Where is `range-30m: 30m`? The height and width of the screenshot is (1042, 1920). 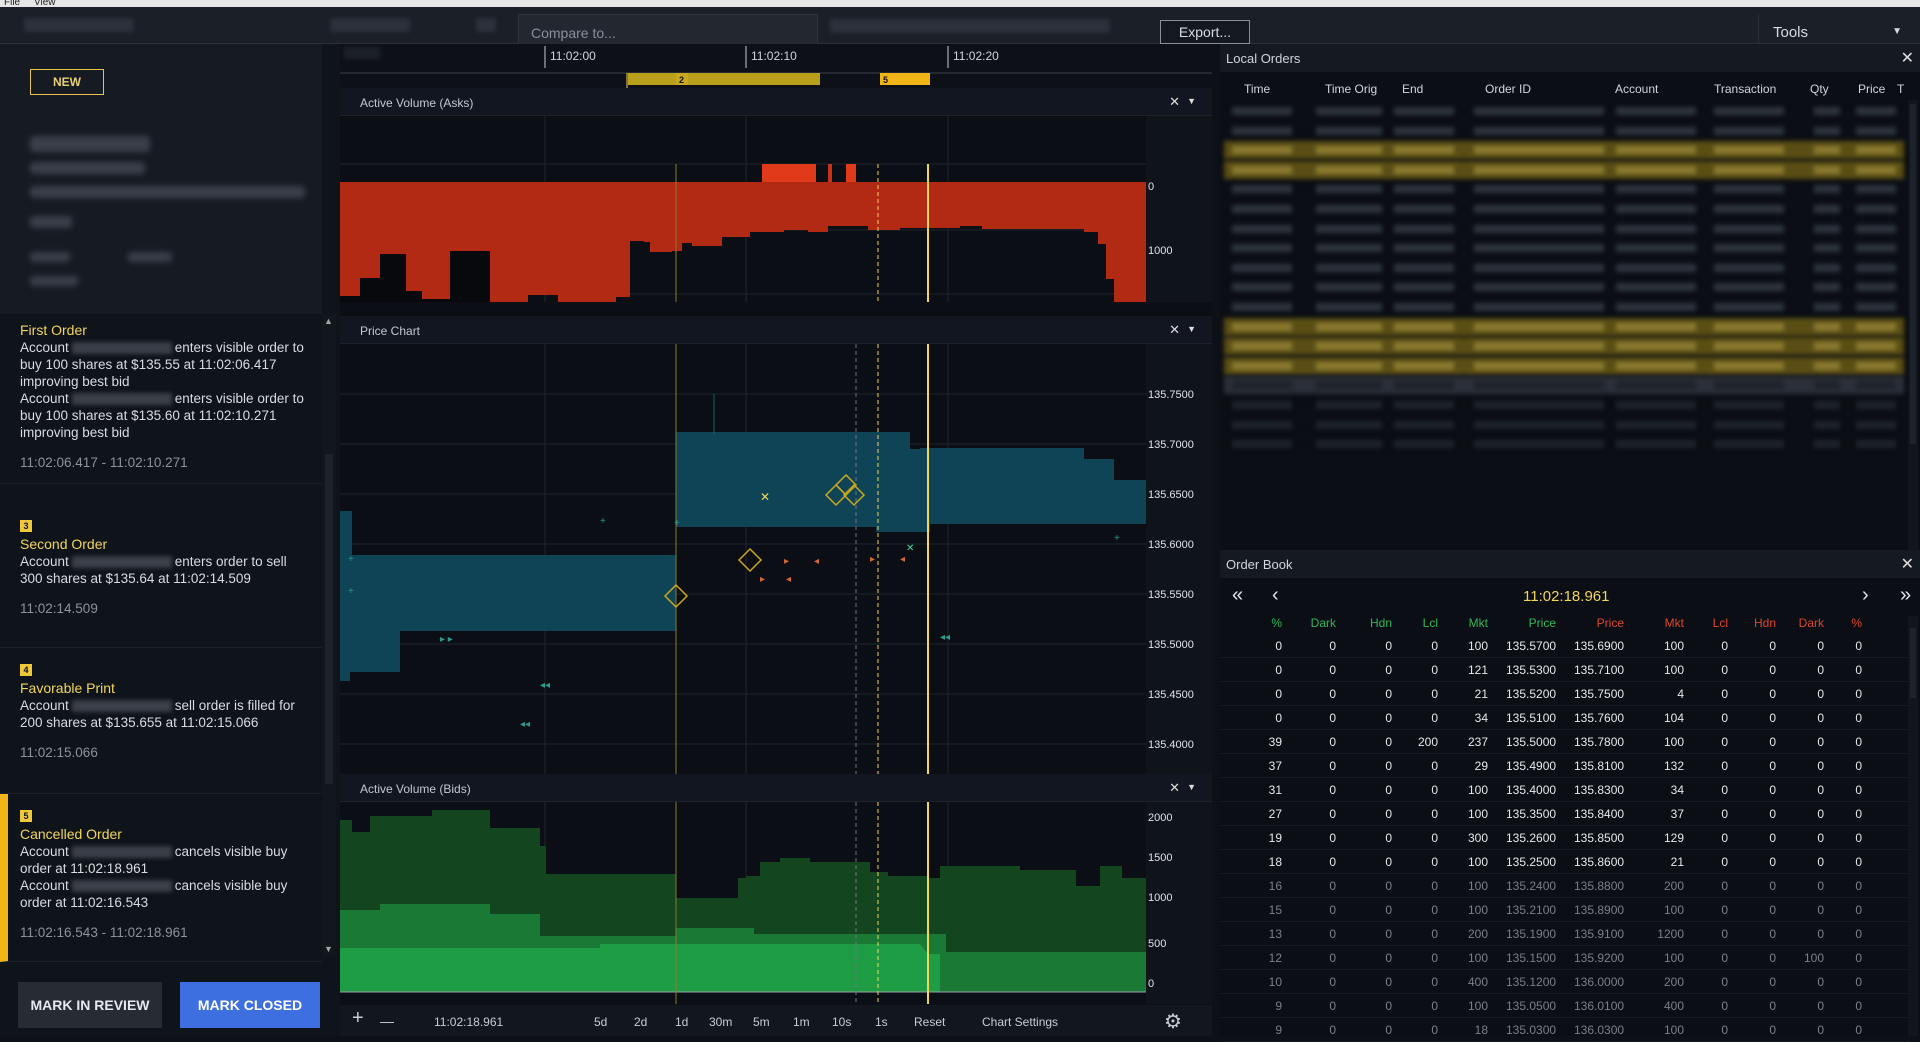 range-30m: 30m is located at coordinates (720, 1022).